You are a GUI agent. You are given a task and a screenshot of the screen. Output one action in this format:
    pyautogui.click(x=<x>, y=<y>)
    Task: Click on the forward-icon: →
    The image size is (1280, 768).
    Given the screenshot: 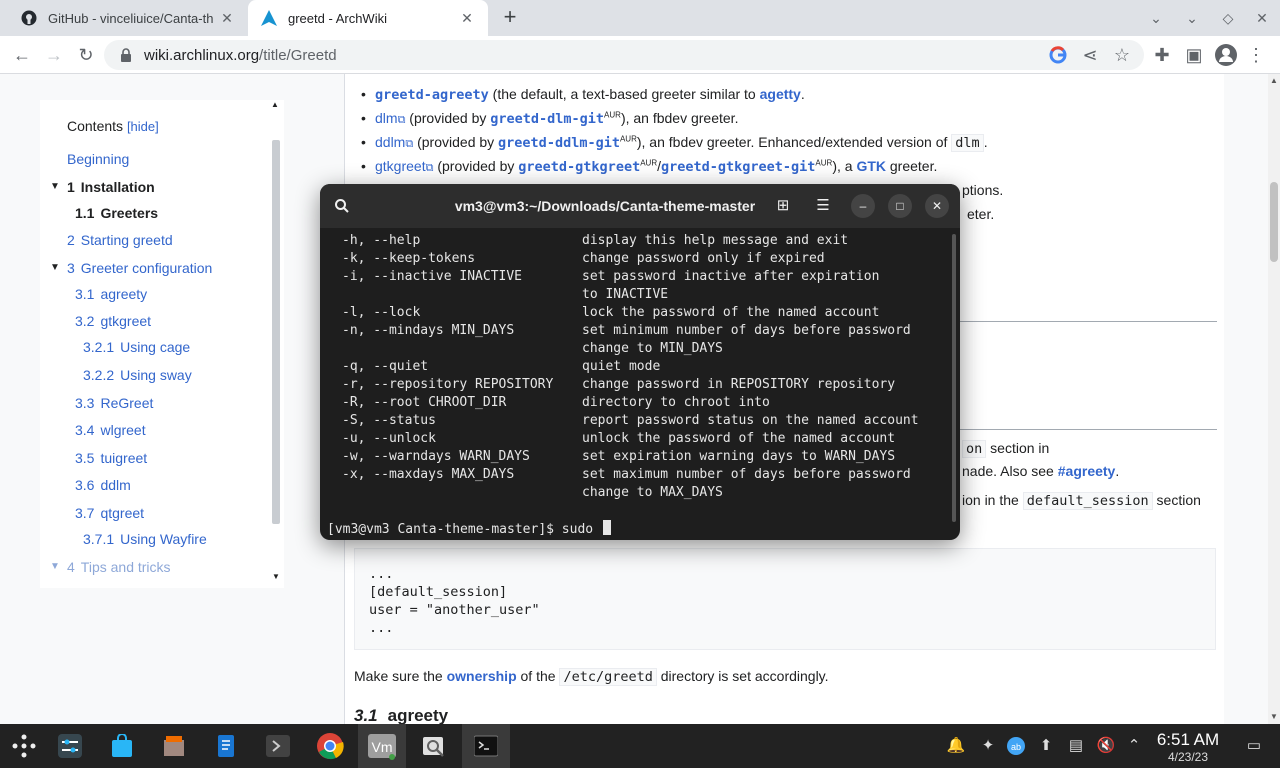 What is the action you would take?
    pyautogui.click(x=54, y=55)
    